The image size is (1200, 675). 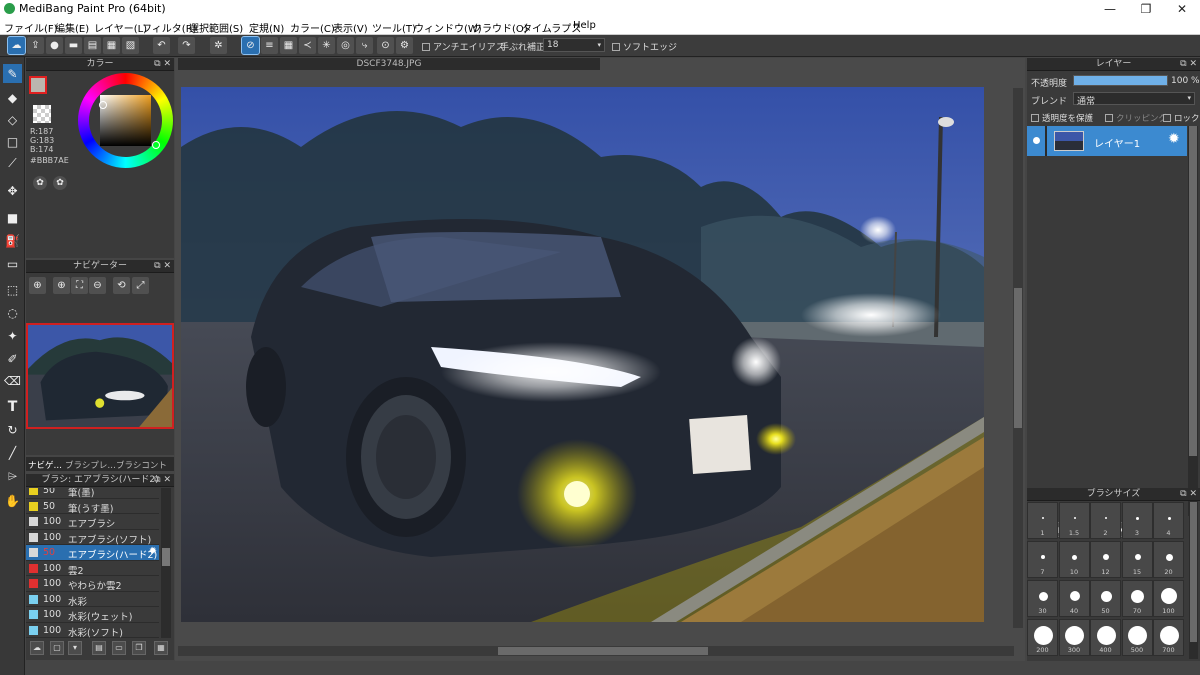 I want to click on list-item: 100 水彩, so click(x=92, y=600).